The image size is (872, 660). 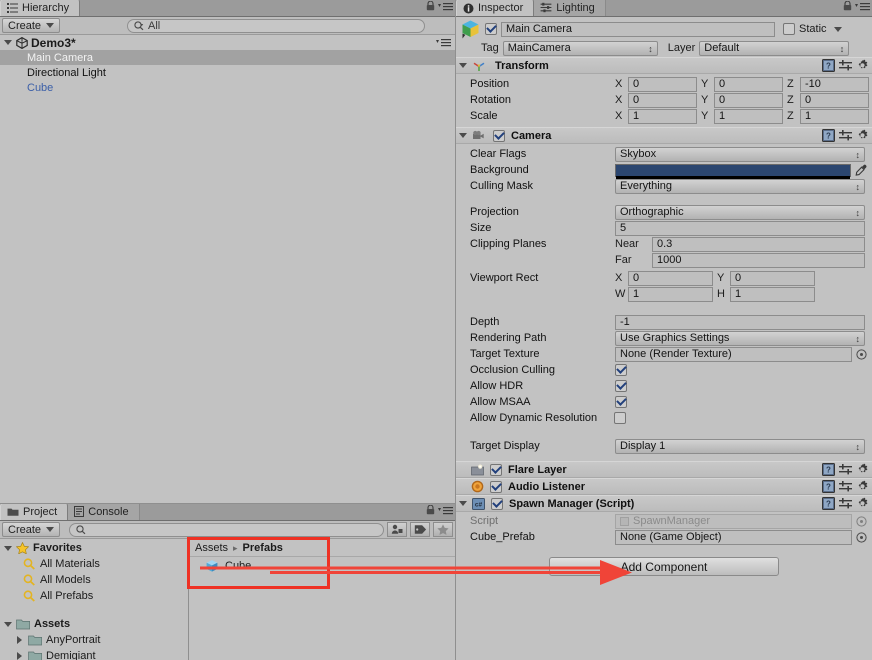 I want to click on project-search-input, so click(x=226, y=529).